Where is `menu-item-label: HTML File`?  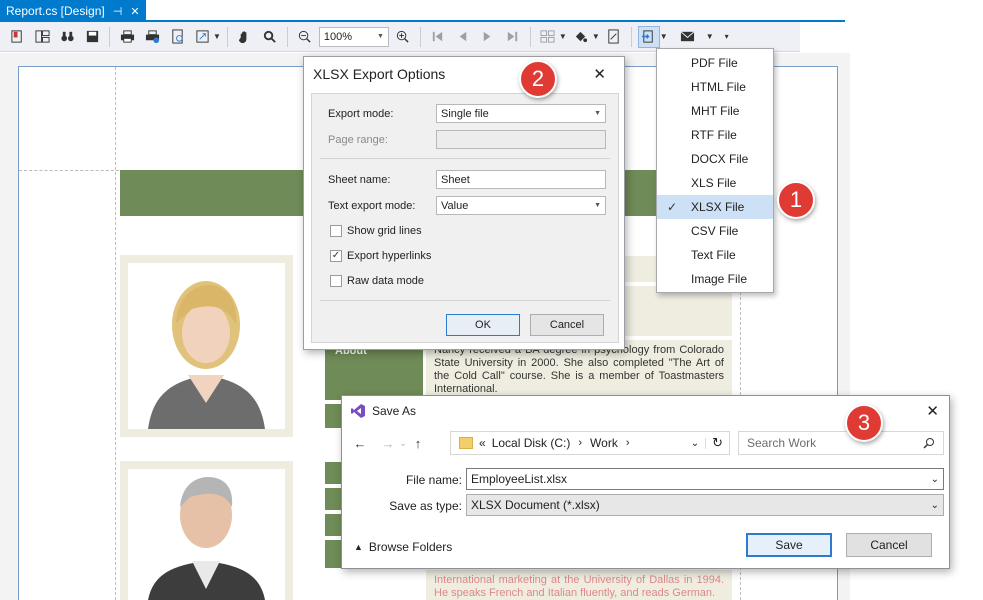 menu-item-label: HTML File is located at coordinates (718, 87).